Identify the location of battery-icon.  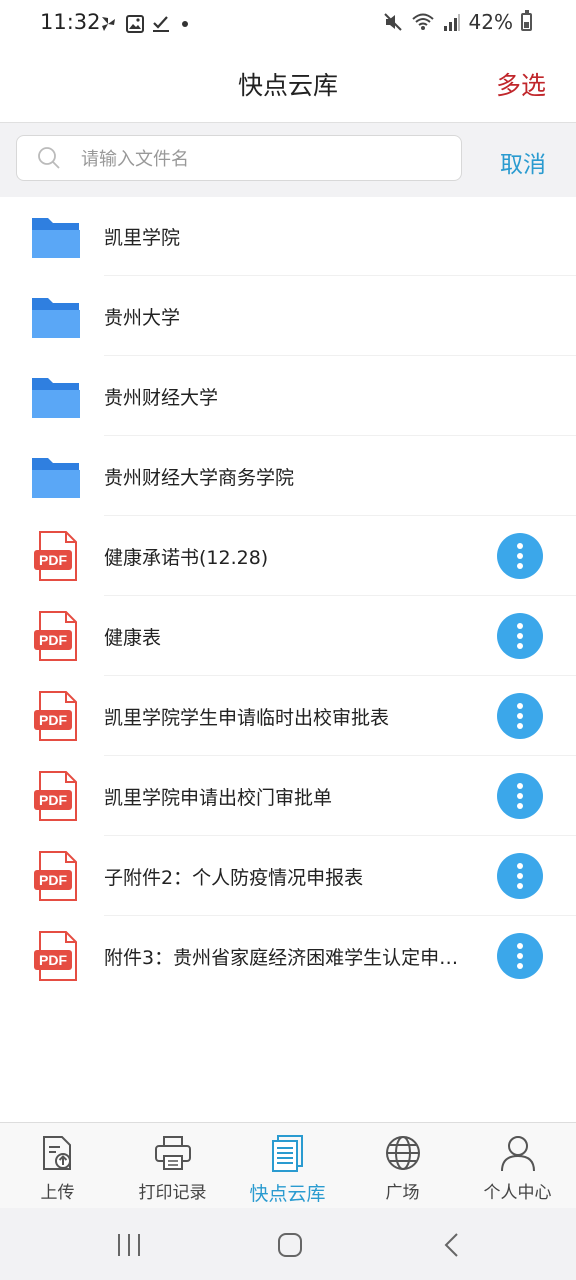
(526, 20).